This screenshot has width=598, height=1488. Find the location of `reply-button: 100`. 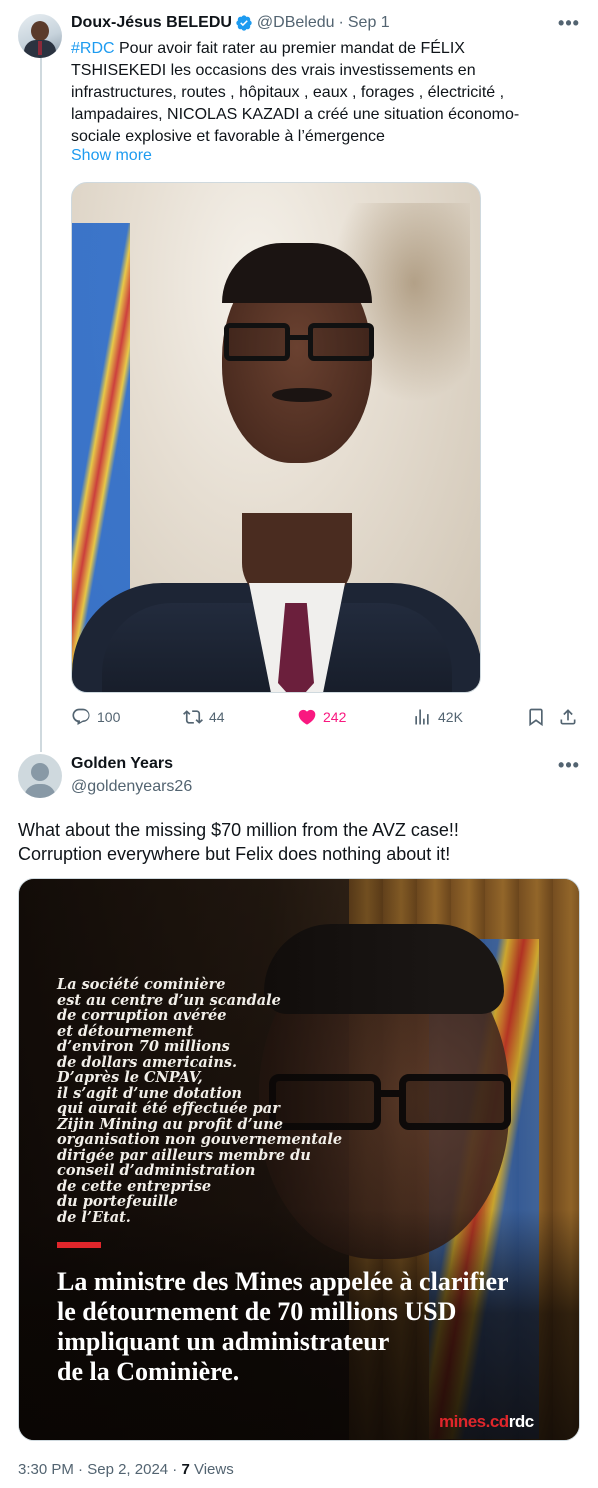

reply-button: 100 is located at coordinates (95, 717).